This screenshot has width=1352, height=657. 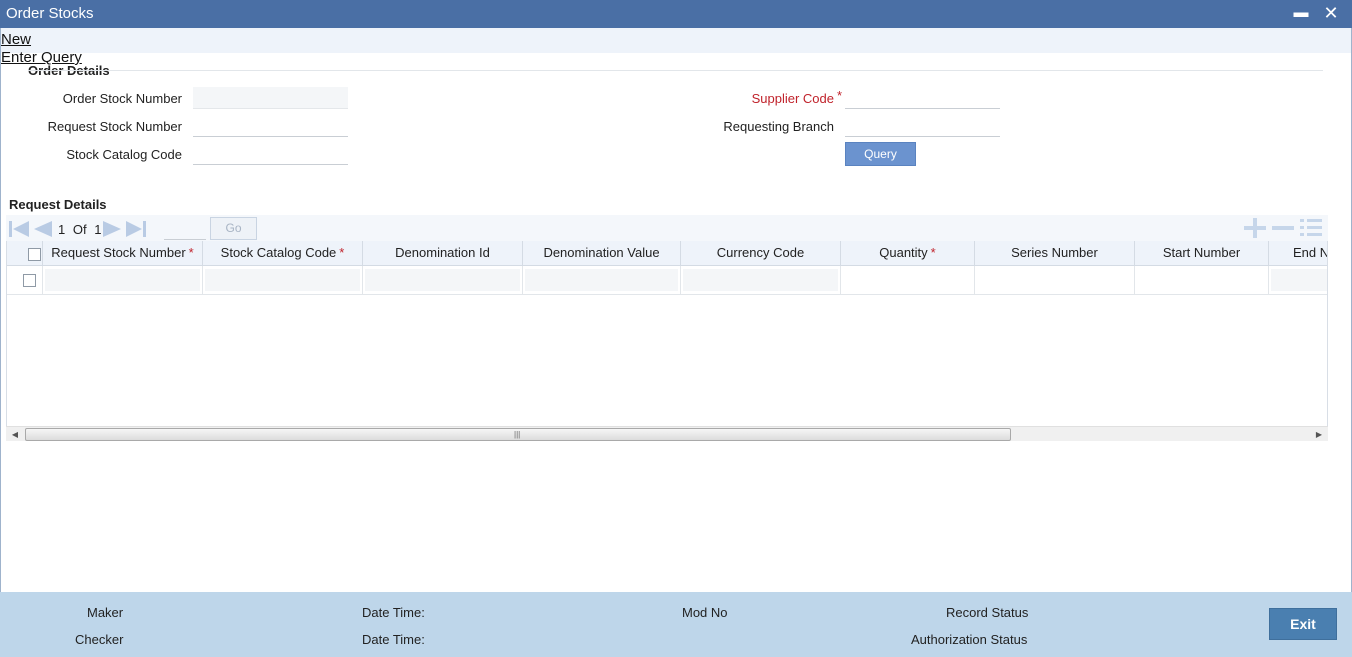 I want to click on stock-catalog-code-label: Stock Catalog Code, so click(x=124, y=154).